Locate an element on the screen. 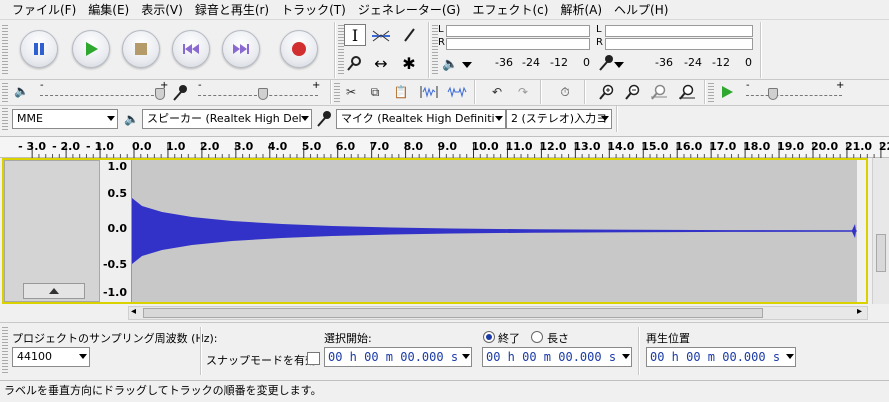 This screenshot has width=889, height=402. stop-icon is located at coordinates (141, 49).